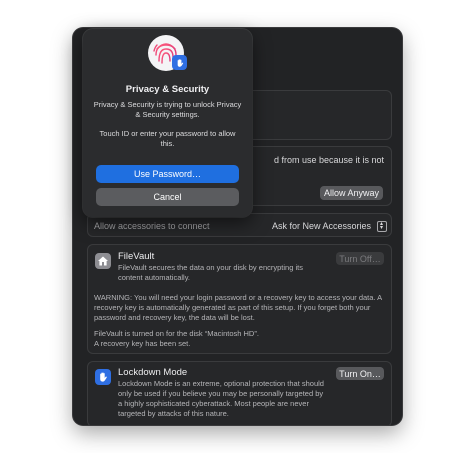  What do you see at coordinates (351, 193) in the screenshot?
I see `allow-anyway-button: Allow Anyway` at bounding box center [351, 193].